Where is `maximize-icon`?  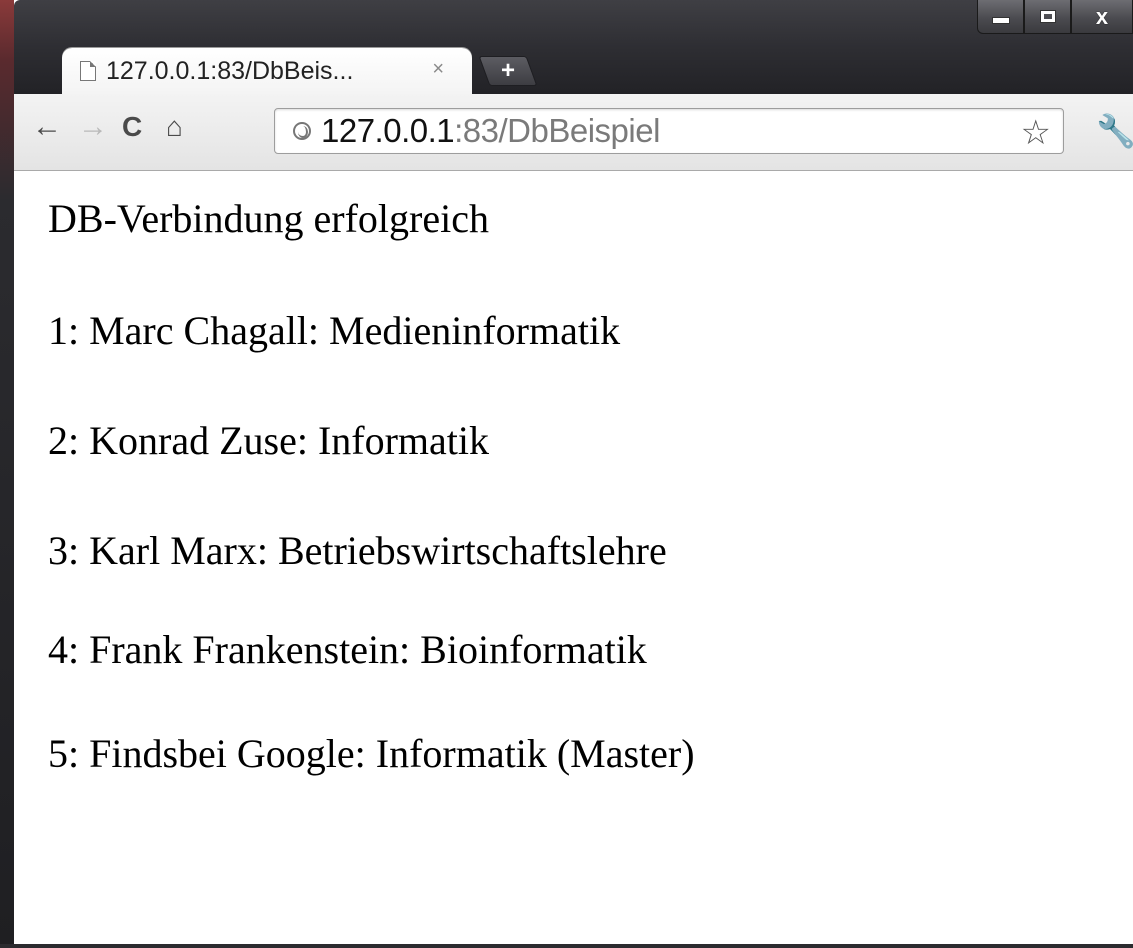
maximize-icon is located at coordinates (1047, 16).